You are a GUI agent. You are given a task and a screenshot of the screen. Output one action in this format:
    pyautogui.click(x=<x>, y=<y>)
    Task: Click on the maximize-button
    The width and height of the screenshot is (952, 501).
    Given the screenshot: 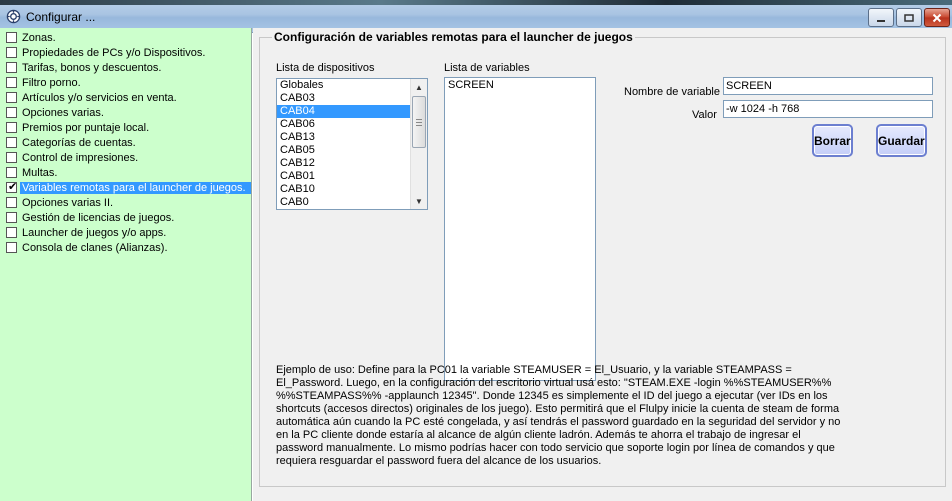 What is the action you would take?
    pyautogui.click(x=909, y=17)
    